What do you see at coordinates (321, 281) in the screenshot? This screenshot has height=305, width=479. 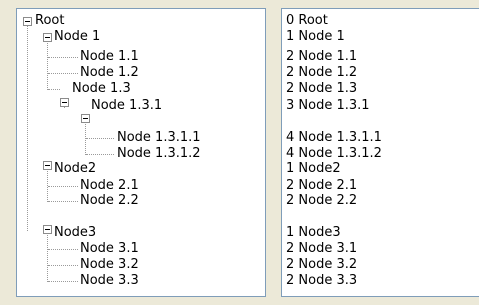 I see `list-item: 2 Node 3.3` at bounding box center [321, 281].